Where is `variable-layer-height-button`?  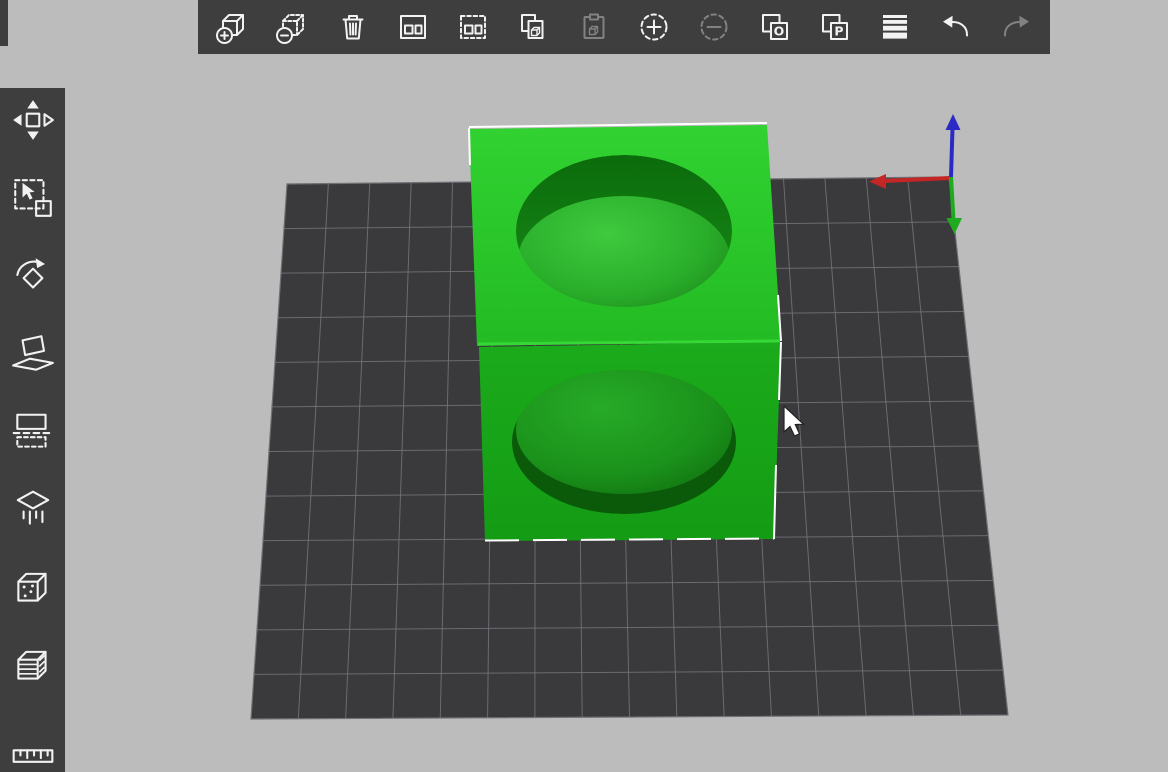 variable-layer-height-button is located at coordinates (895, 27).